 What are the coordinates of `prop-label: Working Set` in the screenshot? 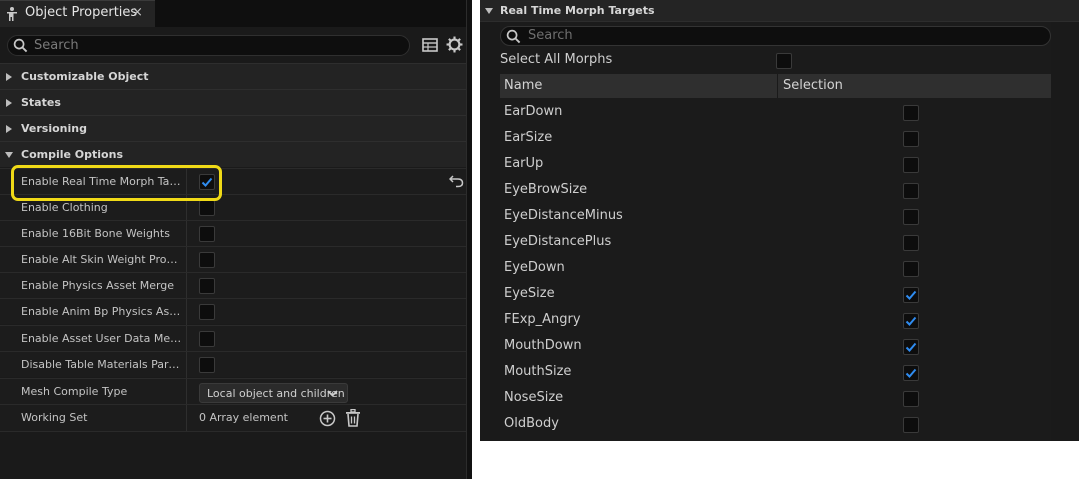 It's located at (54, 417).